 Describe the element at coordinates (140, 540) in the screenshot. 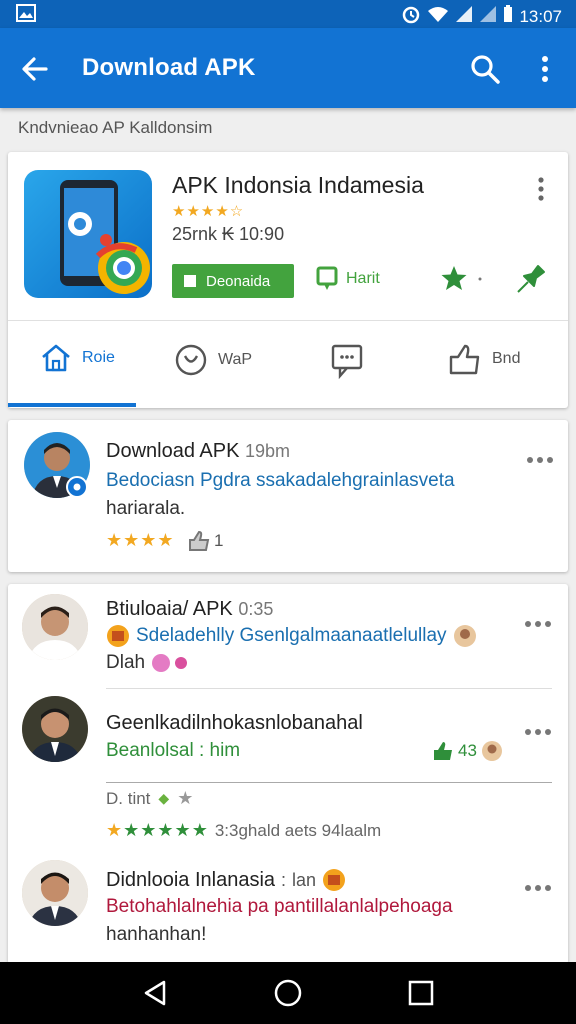

I see `rating-stars: ★★★★` at that location.